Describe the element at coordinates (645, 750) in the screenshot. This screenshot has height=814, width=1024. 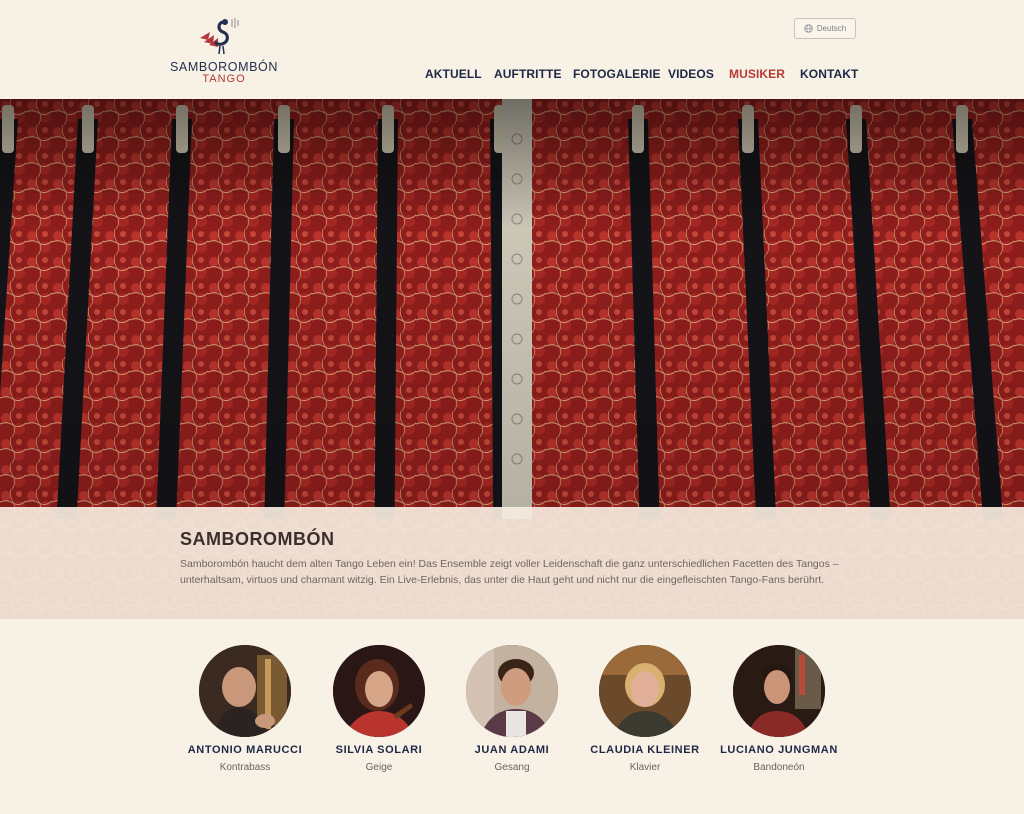
I see `musician-name: CLAUDIA KLEINER` at that location.